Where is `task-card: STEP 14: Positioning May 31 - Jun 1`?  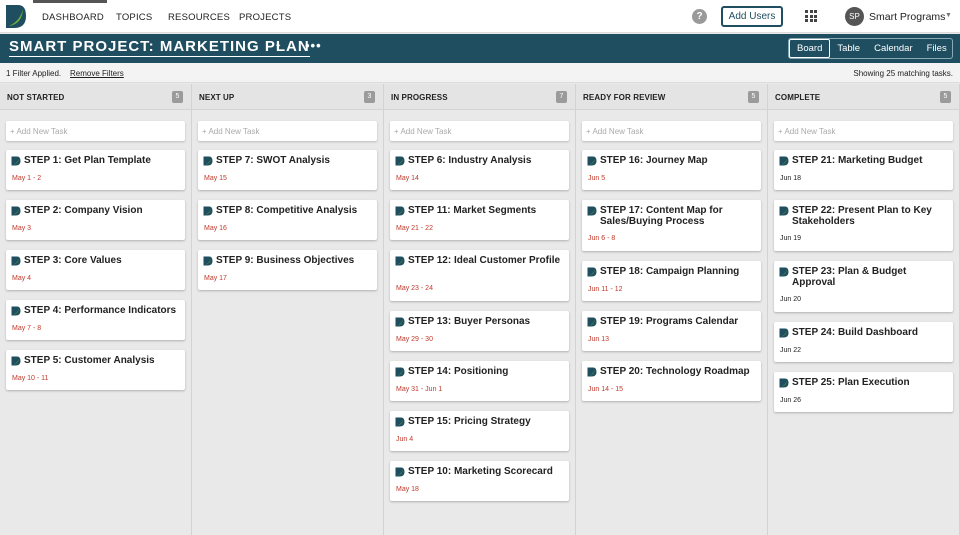 task-card: STEP 14: Positioning May 31 - Jun 1 is located at coordinates (479, 381).